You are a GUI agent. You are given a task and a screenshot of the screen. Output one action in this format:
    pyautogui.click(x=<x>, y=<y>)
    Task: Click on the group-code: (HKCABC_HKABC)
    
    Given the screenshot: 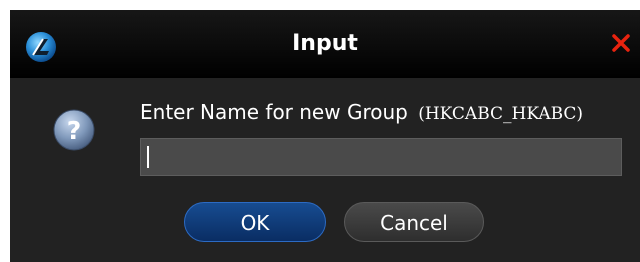 What is the action you would take?
    pyautogui.click(x=501, y=114)
    